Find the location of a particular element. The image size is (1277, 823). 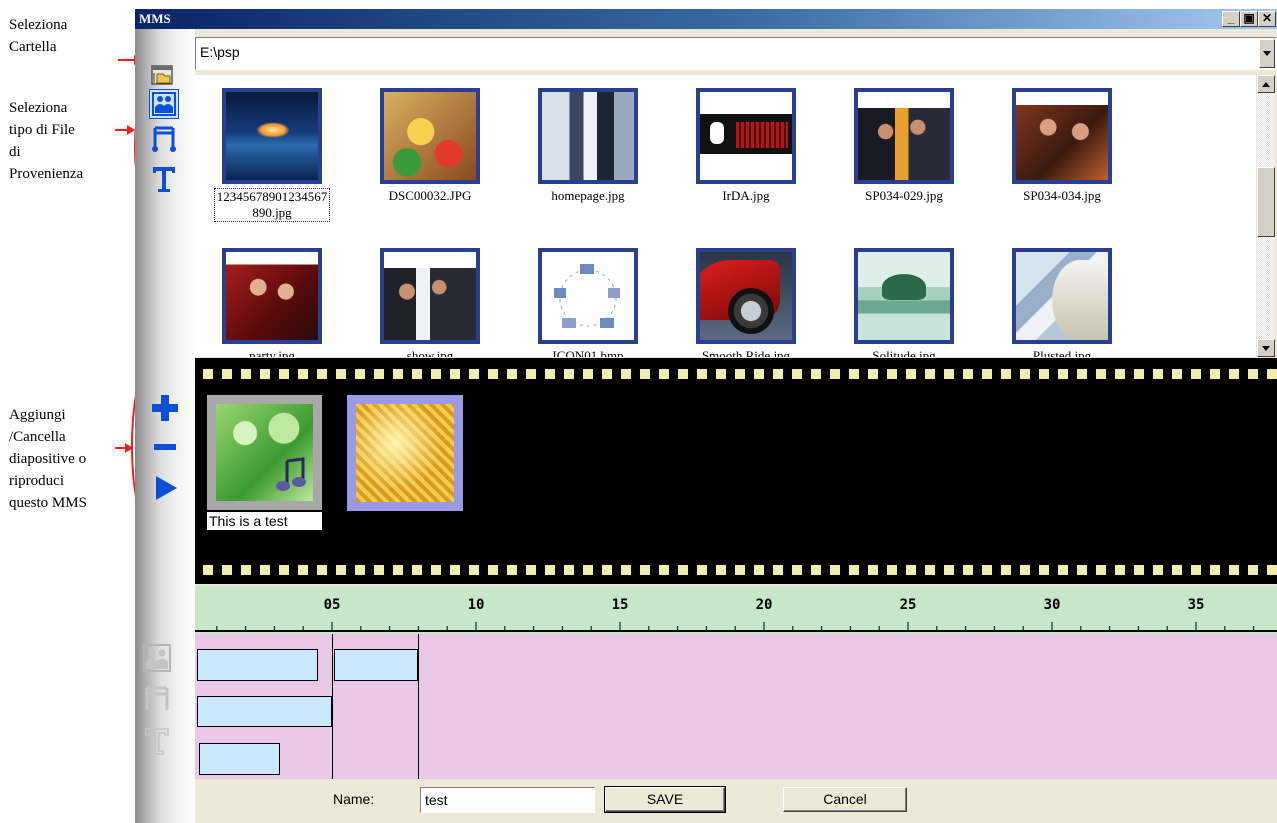

thumbnail-name-text: 12345678901234567 890.jpg is located at coordinates (272, 205).